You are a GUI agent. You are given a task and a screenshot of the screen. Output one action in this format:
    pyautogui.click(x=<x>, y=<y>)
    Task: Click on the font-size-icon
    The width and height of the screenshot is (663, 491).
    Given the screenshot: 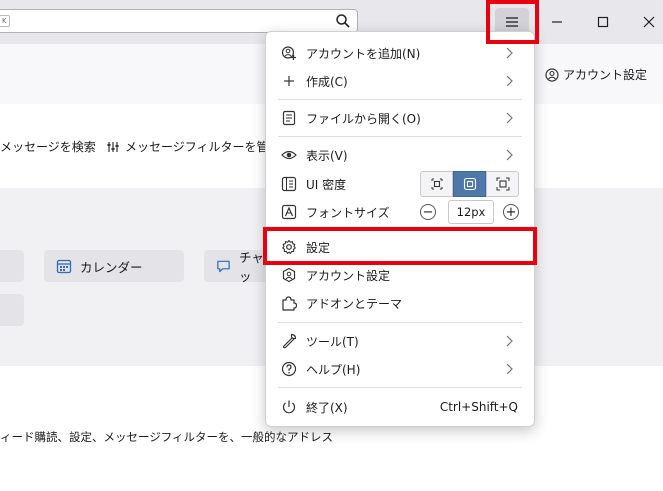 What is the action you would take?
    pyautogui.click(x=289, y=212)
    